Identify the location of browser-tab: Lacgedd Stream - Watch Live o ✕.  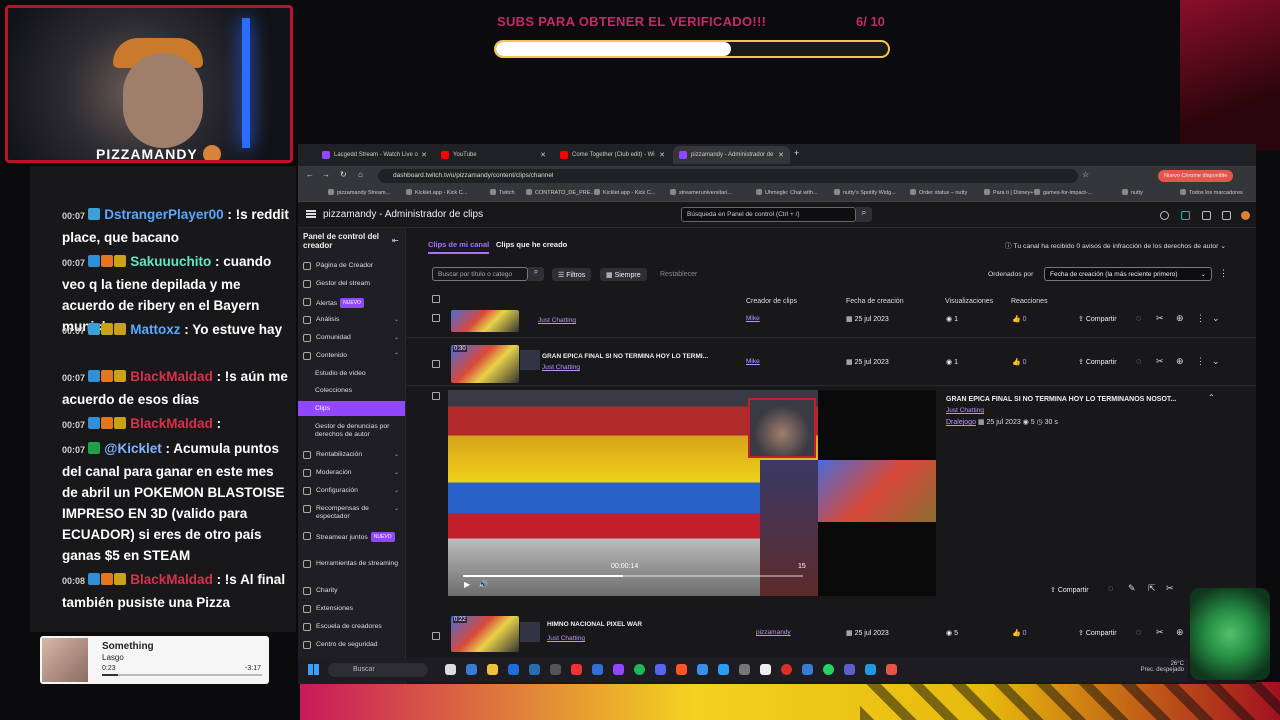
(374, 155).